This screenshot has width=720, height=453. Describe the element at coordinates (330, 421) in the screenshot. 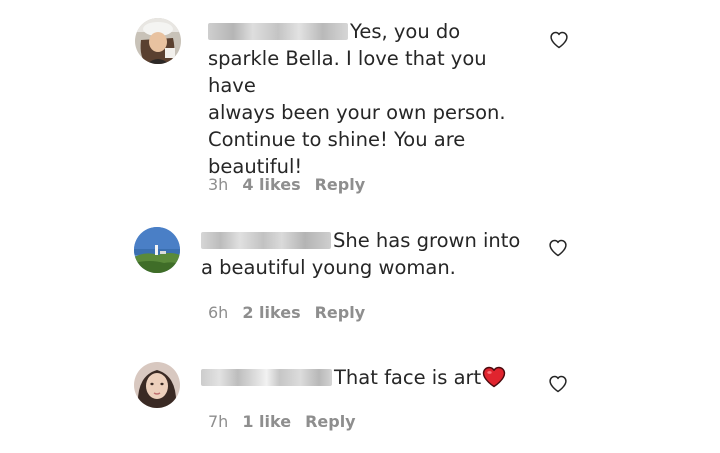

I see `reply-button: Reply` at that location.